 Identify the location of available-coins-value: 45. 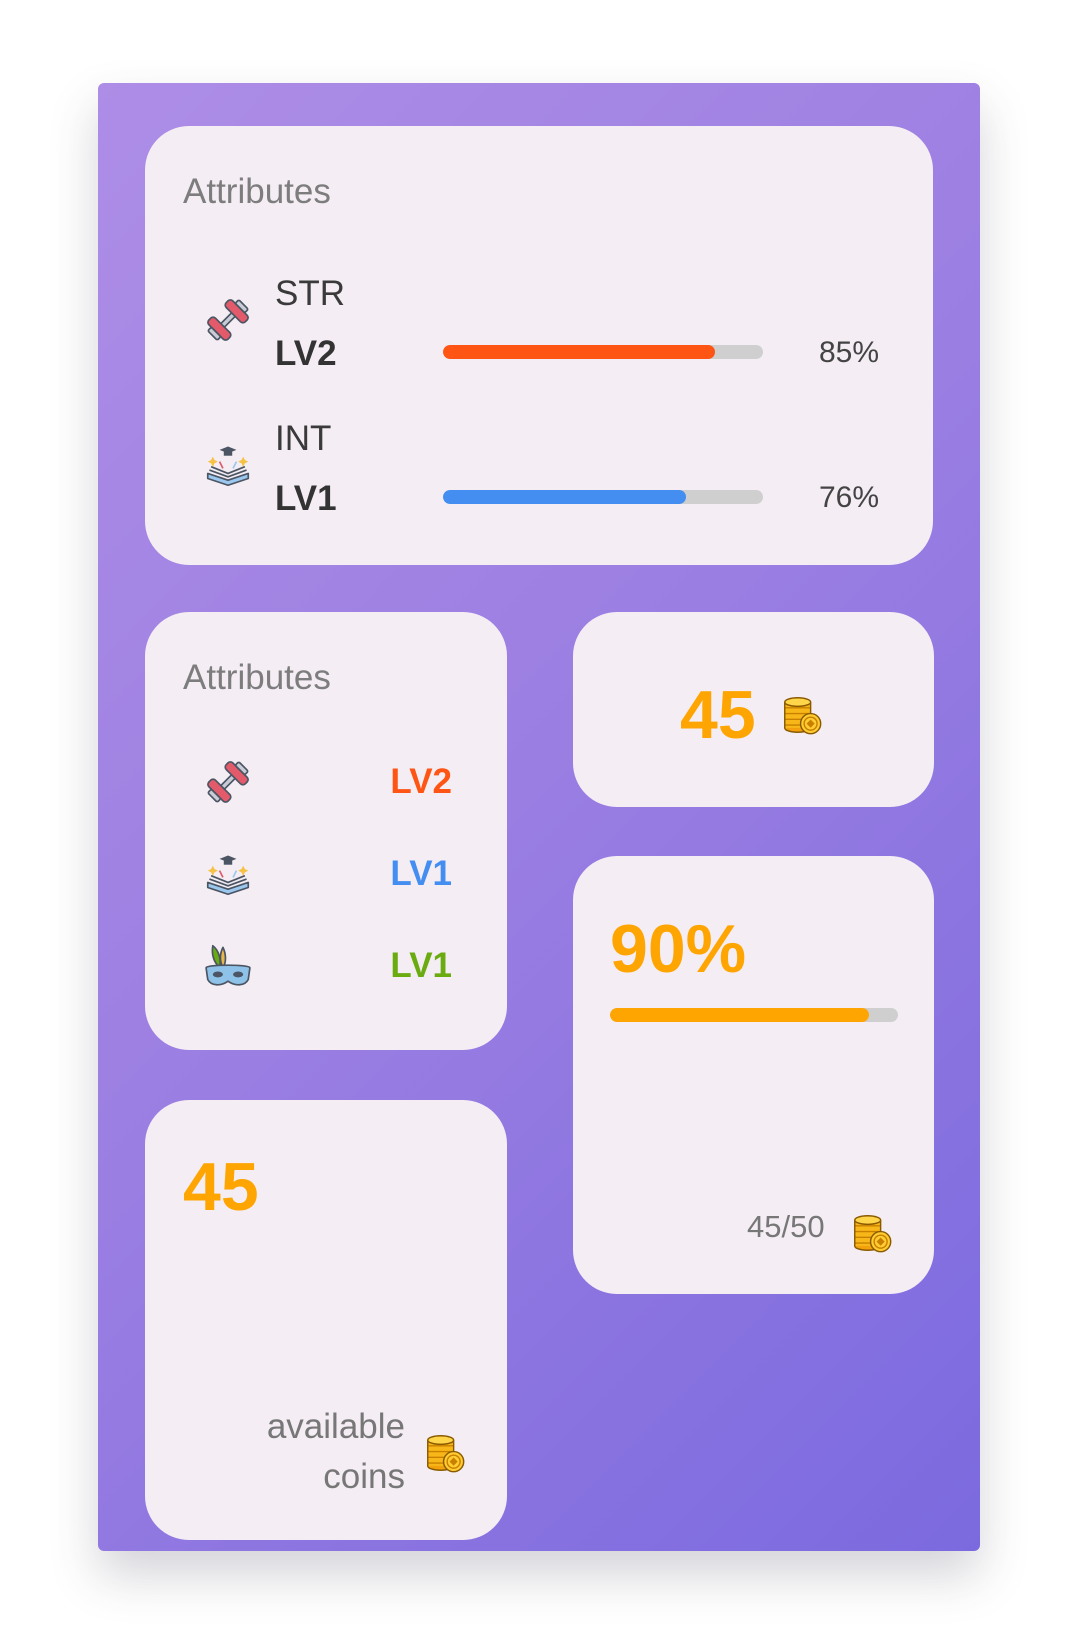
(221, 1187).